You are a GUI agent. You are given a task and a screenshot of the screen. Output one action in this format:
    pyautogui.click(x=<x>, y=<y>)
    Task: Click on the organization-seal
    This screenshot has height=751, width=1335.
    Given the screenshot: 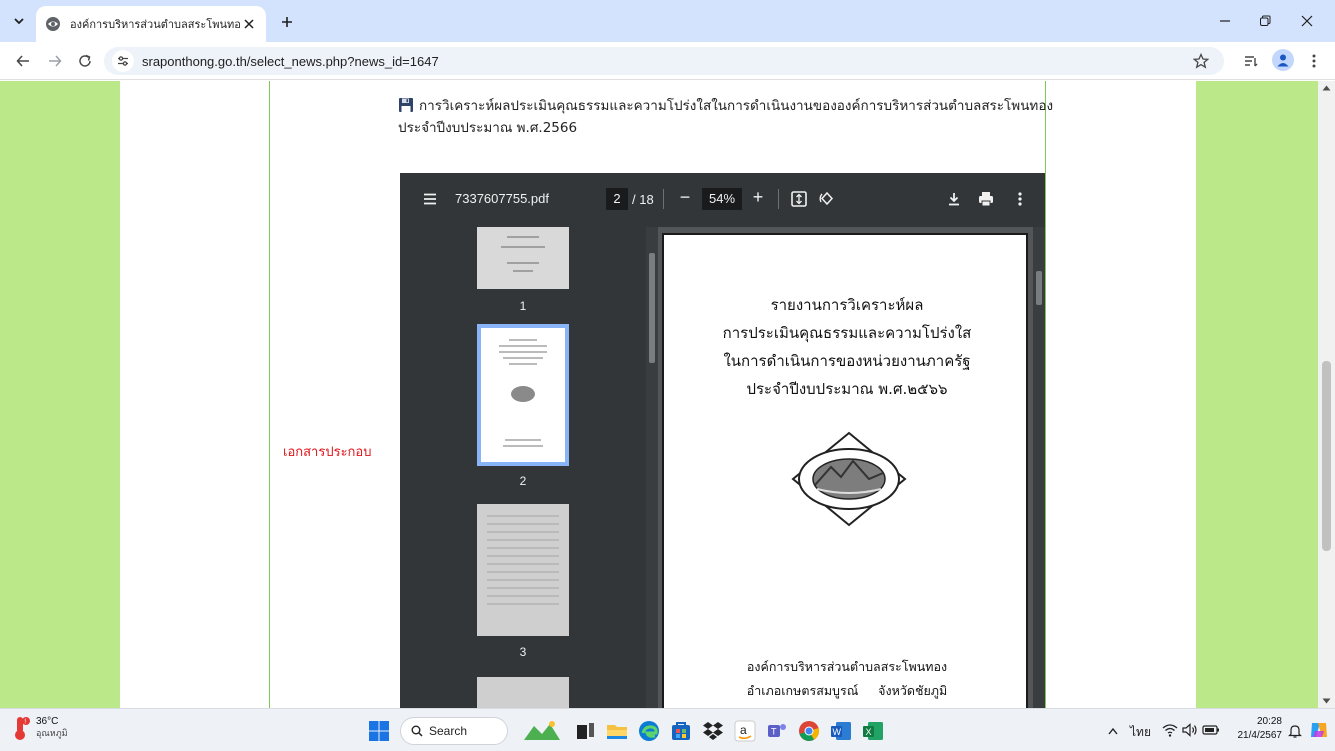 What is the action you would take?
    pyautogui.click(x=849, y=479)
    